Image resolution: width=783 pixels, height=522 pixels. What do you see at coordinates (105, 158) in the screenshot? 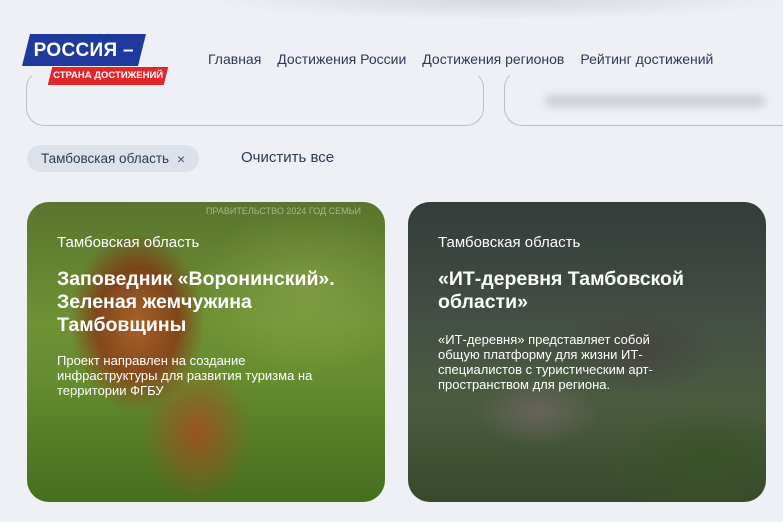
I see `filter-chip-label: Тамбовская область` at bounding box center [105, 158].